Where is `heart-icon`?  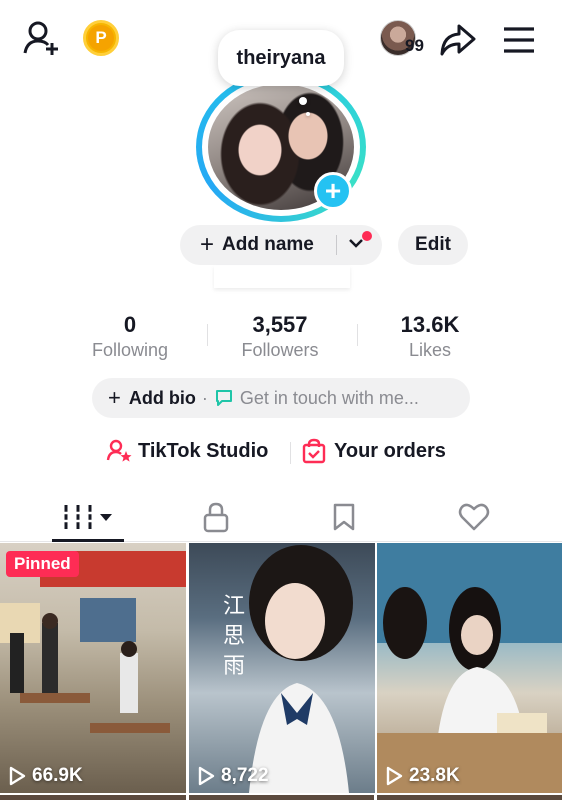
heart-icon is located at coordinates (474, 517).